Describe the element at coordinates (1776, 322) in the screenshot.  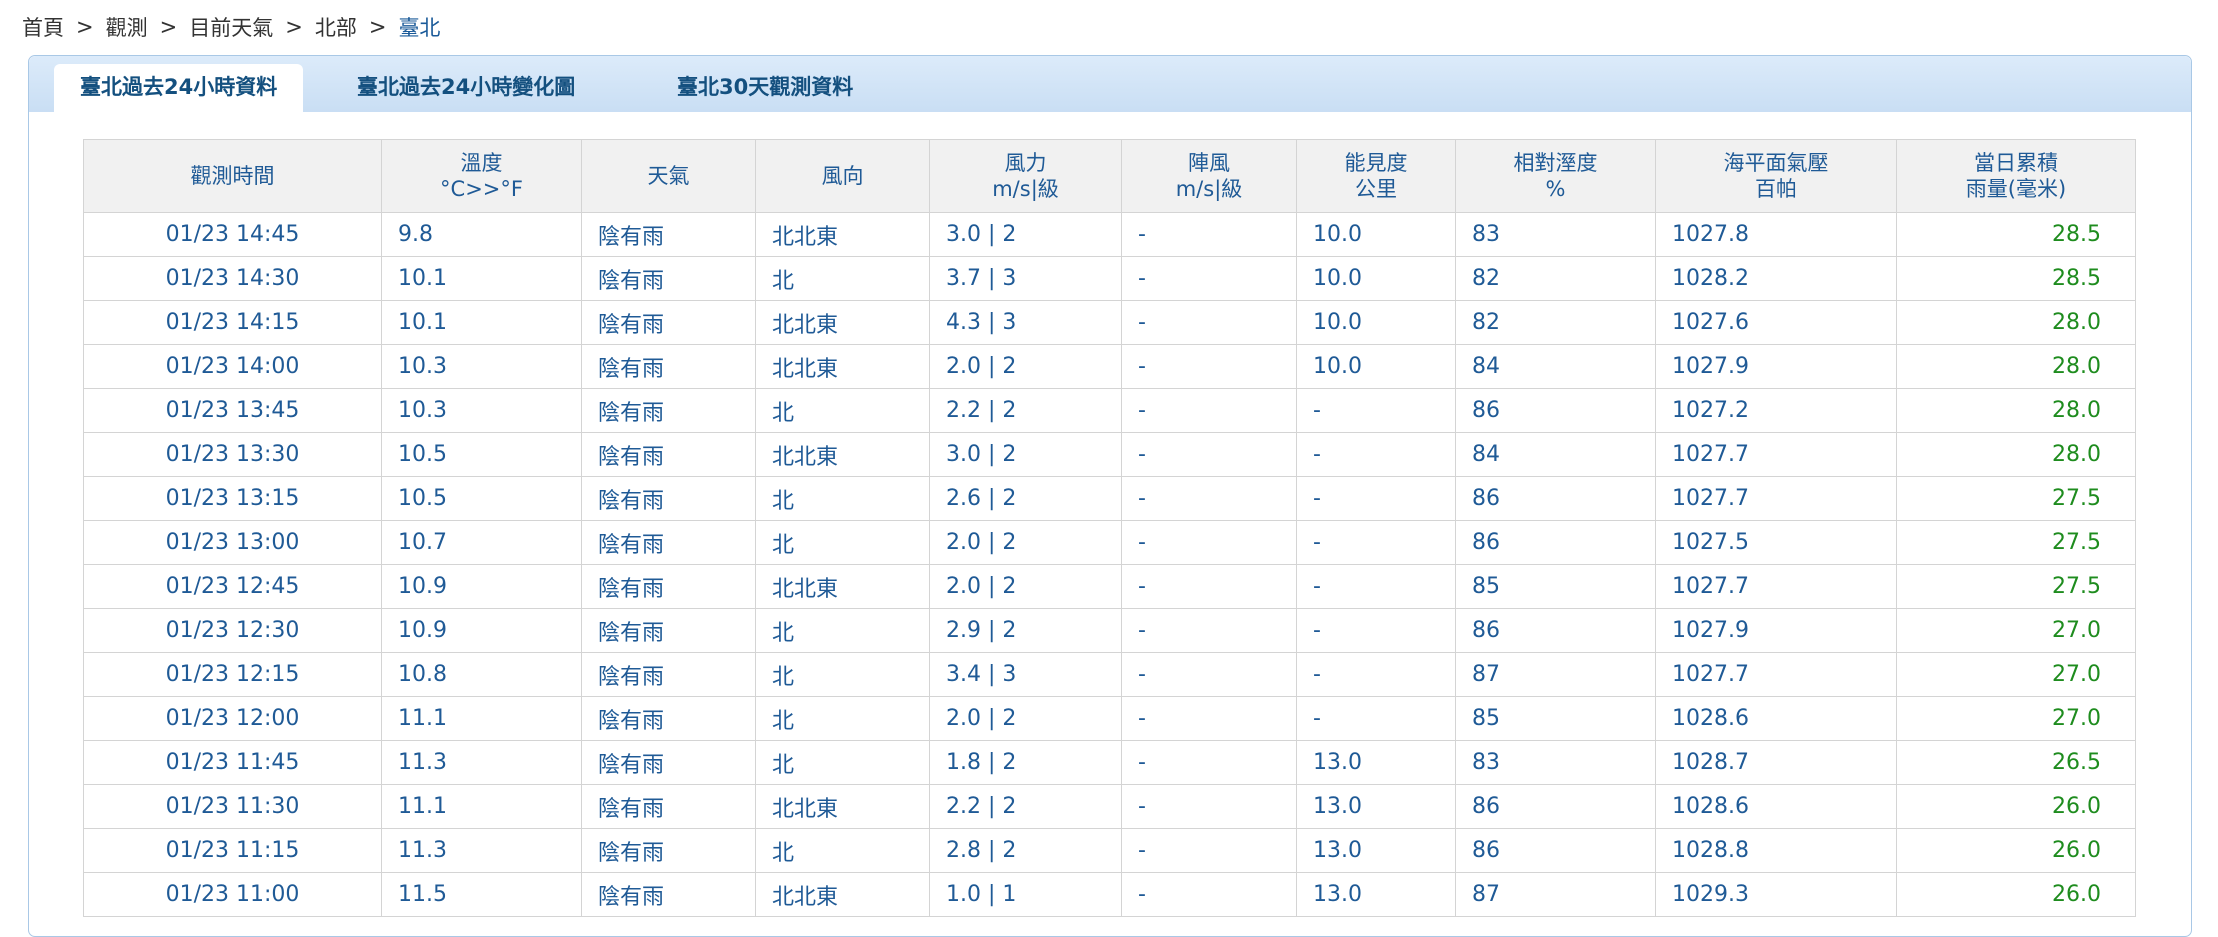
I see `cell-pressure: 1027.6` at that location.